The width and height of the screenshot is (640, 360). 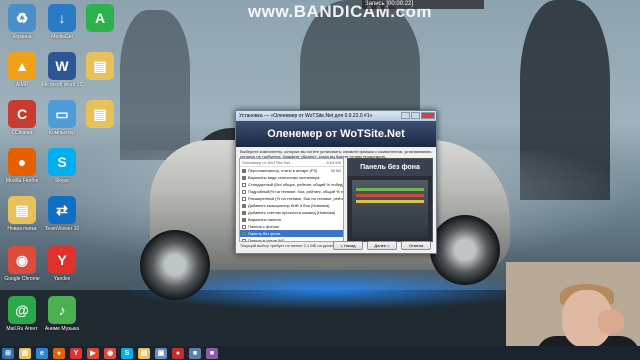 What do you see at coordinates (382, 245) in the screenshot?
I see `next-button: Далее >` at bounding box center [382, 245].